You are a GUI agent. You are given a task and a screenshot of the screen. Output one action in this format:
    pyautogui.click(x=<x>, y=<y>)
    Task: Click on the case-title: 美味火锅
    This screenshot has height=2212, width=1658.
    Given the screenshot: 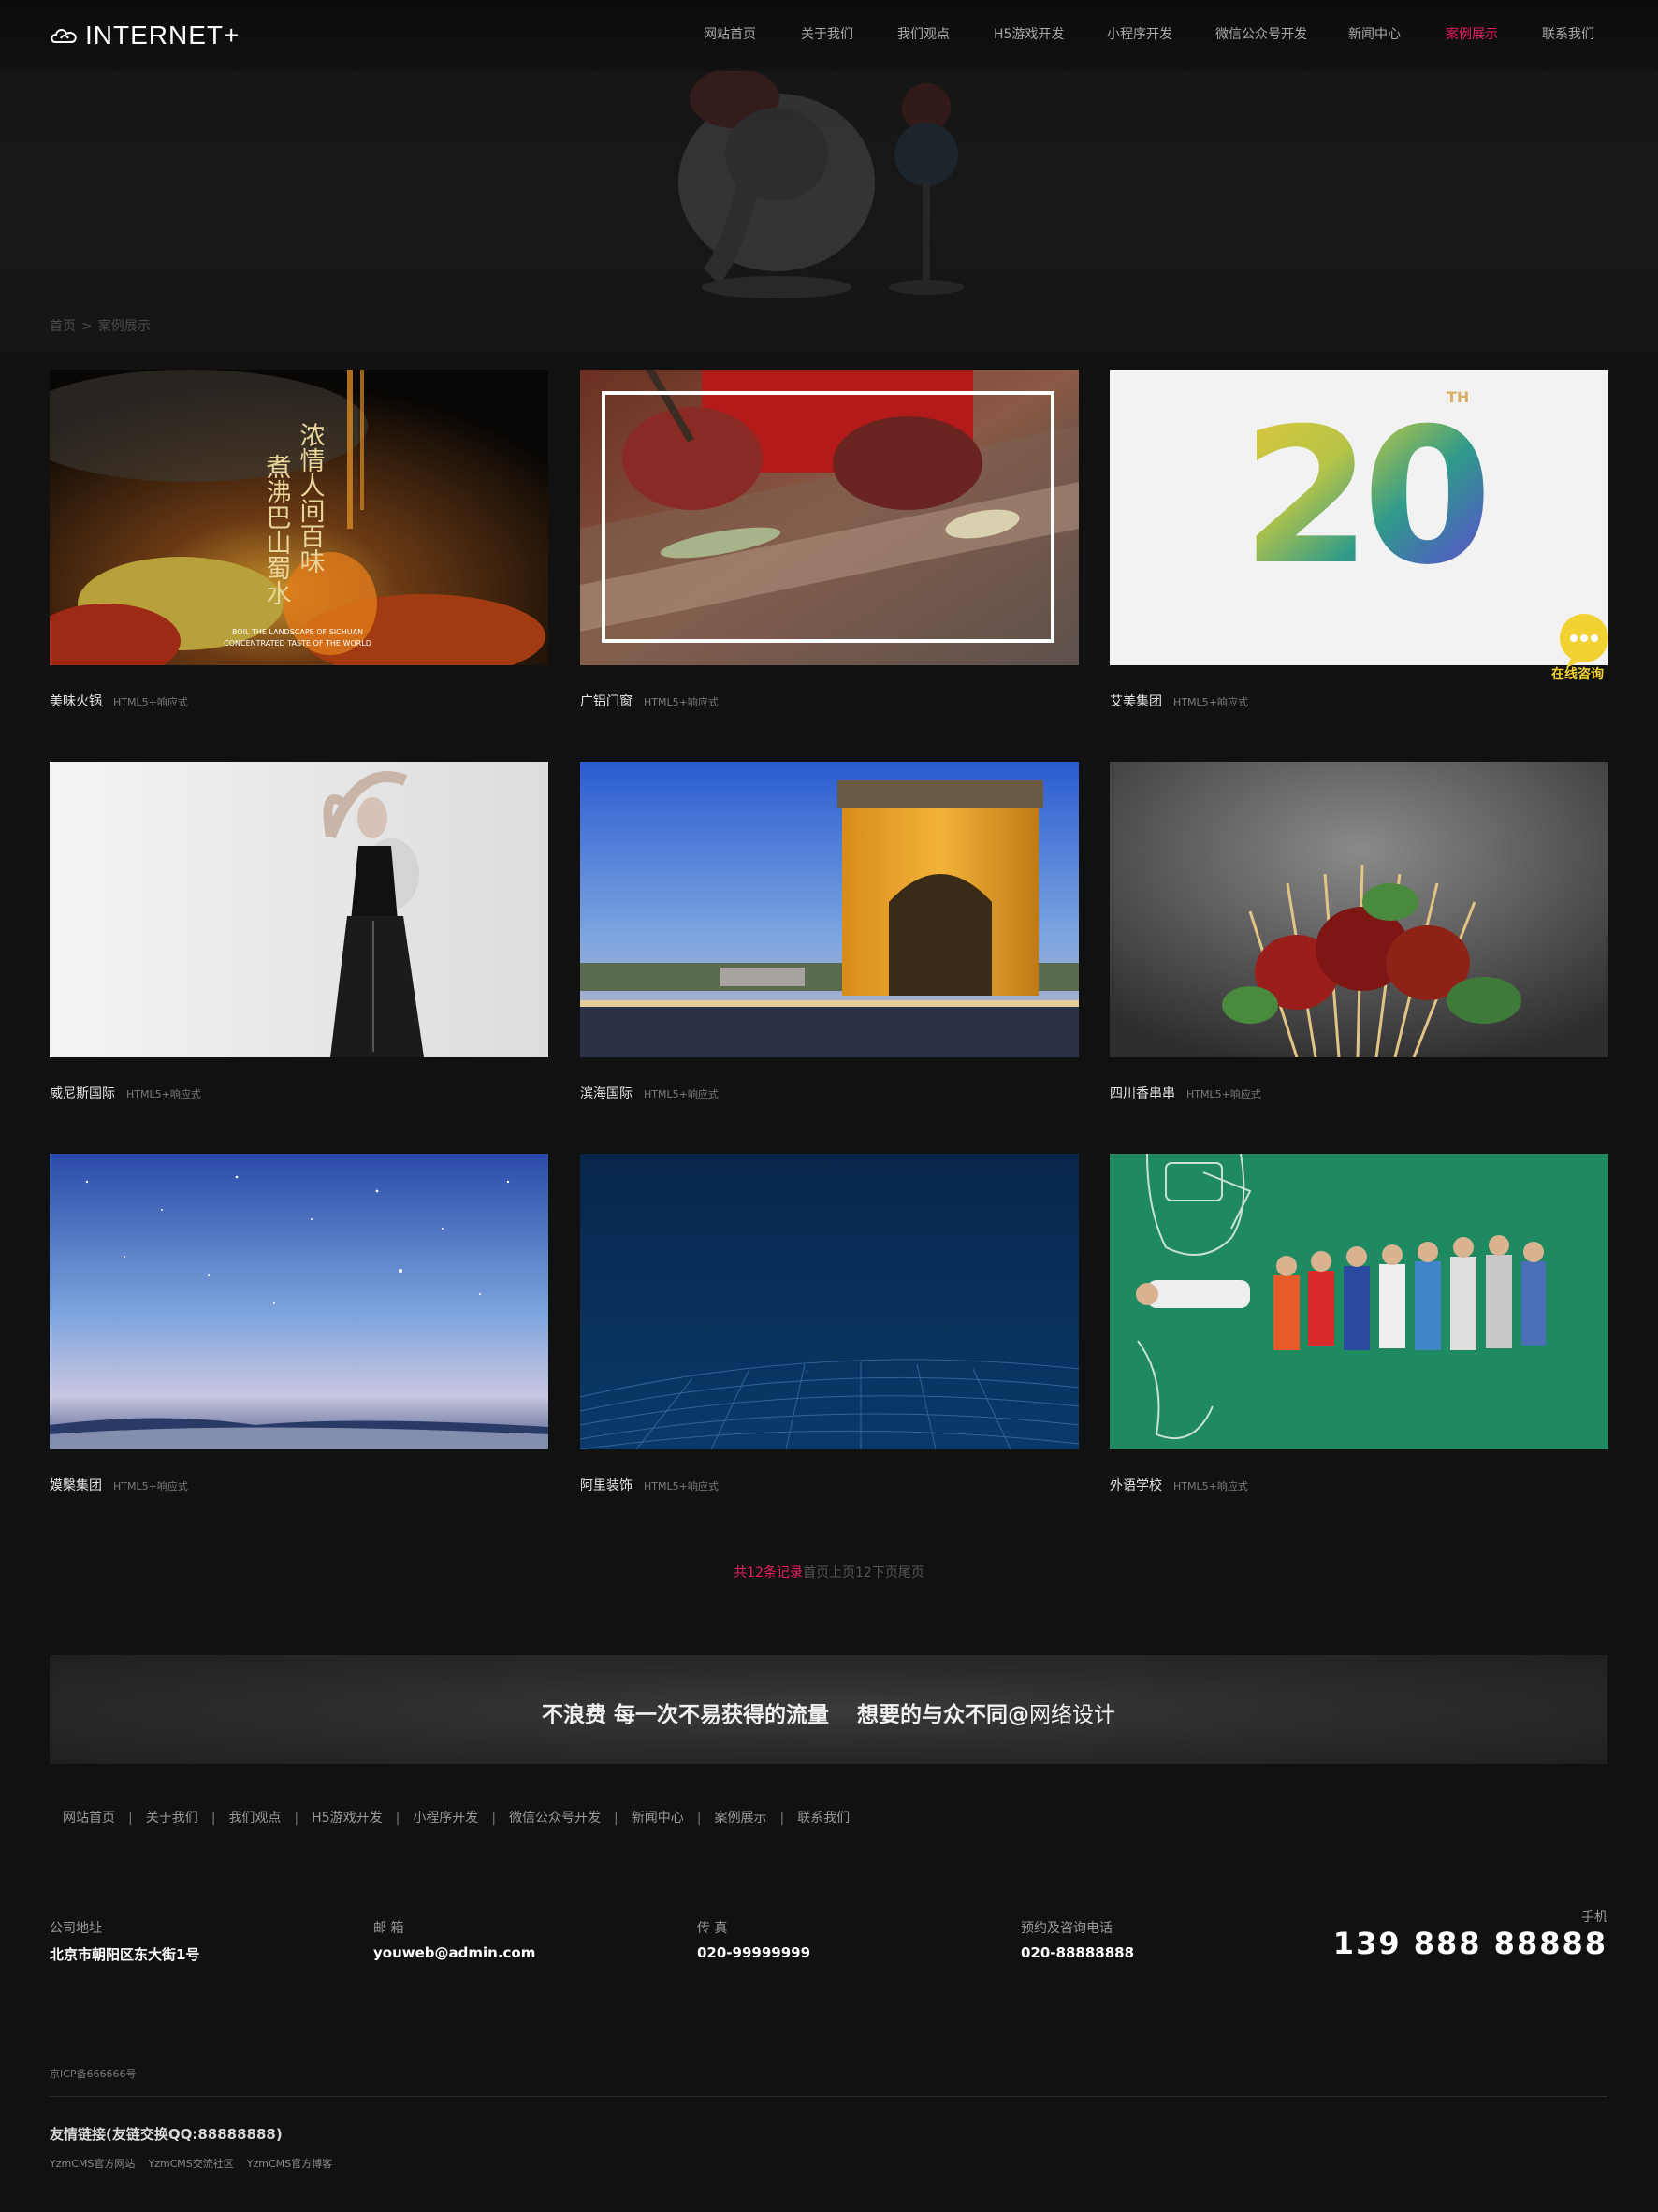 What is the action you would take?
    pyautogui.click(x=76, y=701)
    